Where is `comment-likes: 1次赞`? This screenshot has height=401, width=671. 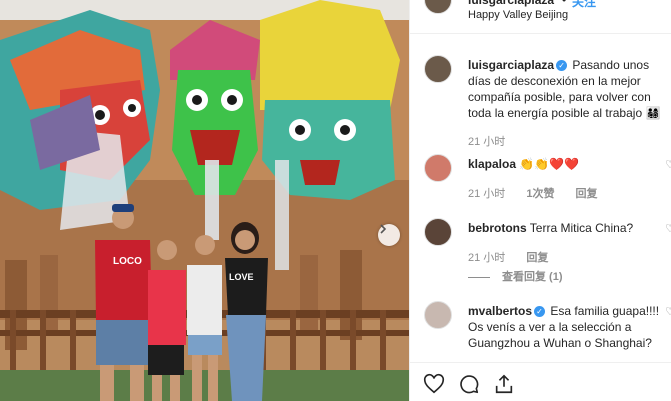
comment-likes: 1次赞 is located at coordinates (540, 194).